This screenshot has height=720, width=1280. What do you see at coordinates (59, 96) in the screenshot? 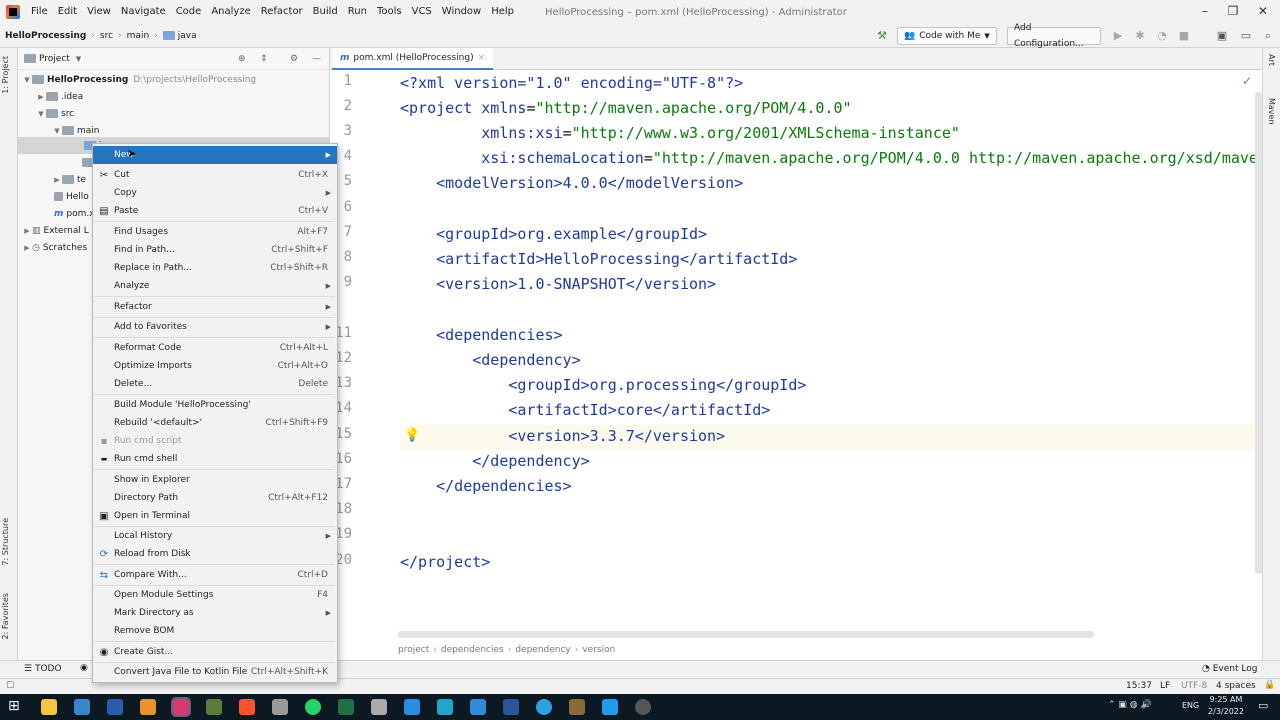
I see `tree-item-idea: ▶ .idea` at bounding box center [59, 96].